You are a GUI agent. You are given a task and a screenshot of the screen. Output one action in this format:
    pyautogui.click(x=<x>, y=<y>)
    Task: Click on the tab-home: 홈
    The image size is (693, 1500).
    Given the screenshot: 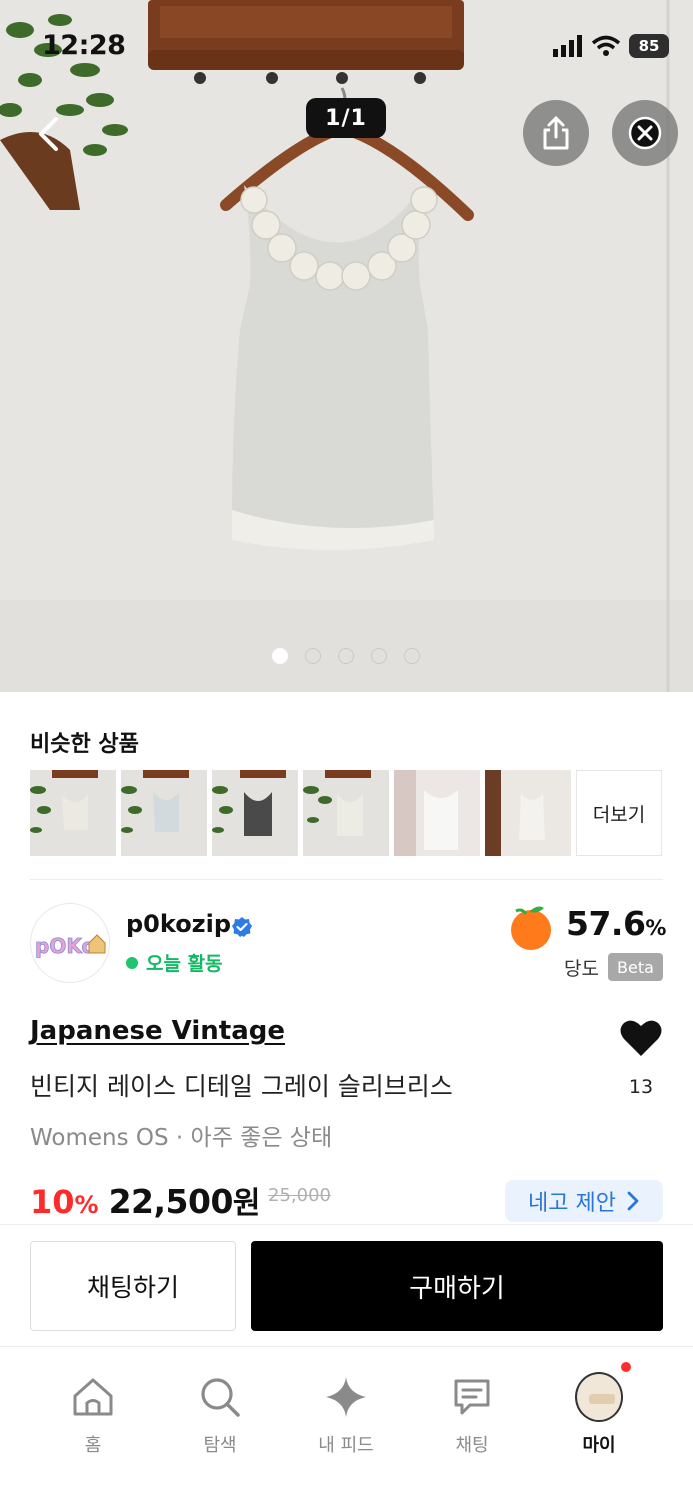 What is the action you would take?
    pyautogui.click(x=93, y=1415)
    